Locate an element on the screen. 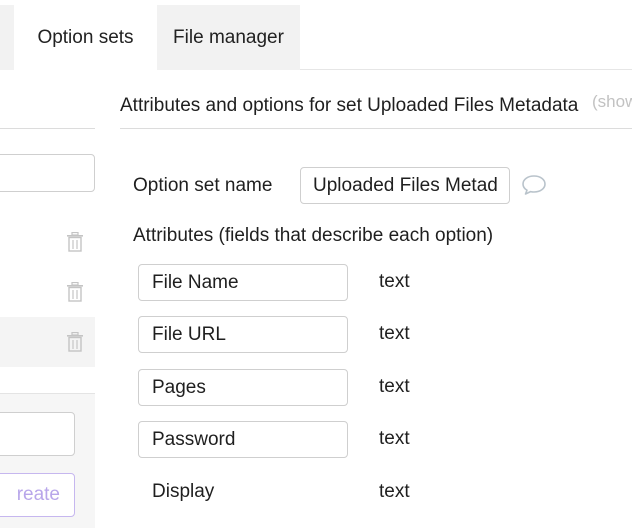  attribute-name-static: Display is located at coordinates (183, 491).